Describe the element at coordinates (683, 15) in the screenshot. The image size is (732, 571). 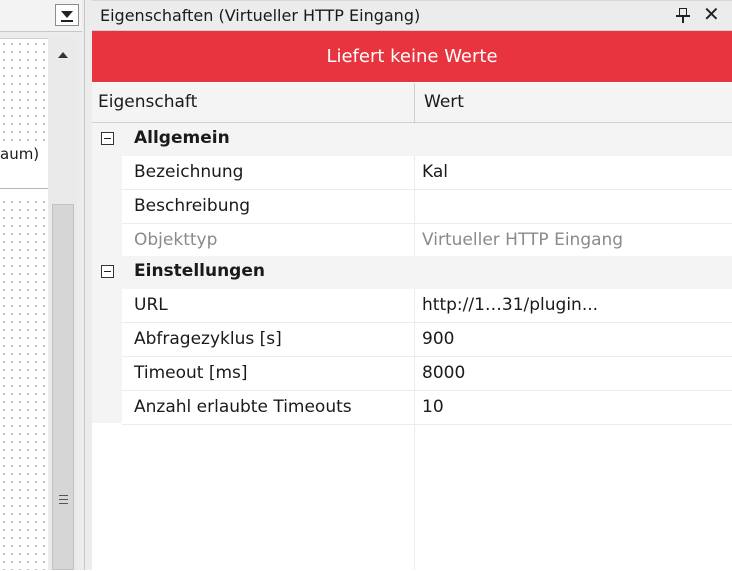
I see `pin-icon` at that location.